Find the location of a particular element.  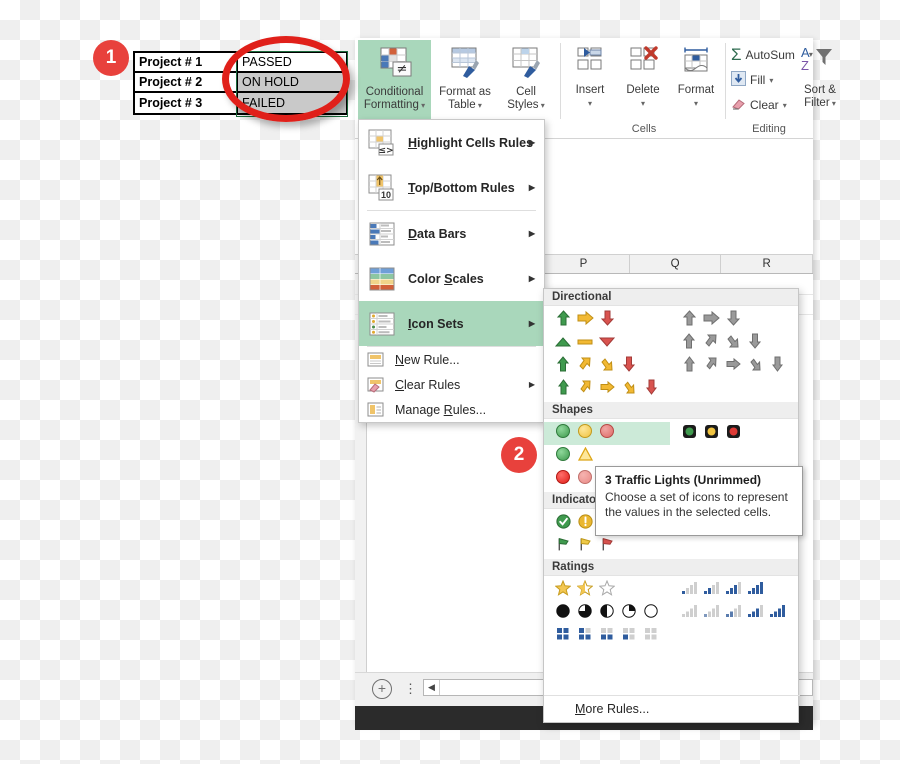

group-separator is located at coordinates (560, 81).